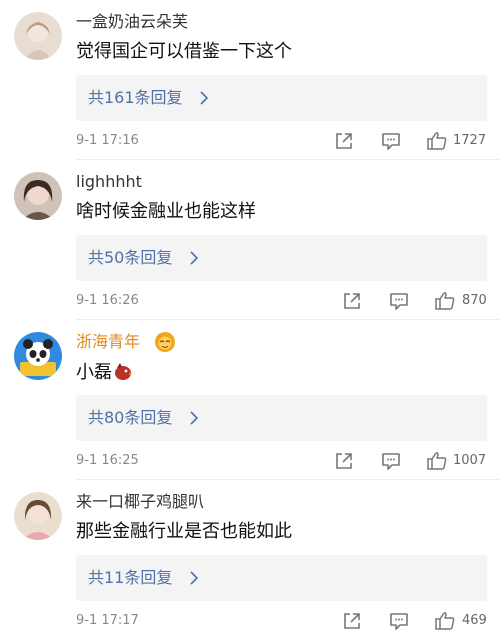  I want to click on comment-text: 觉得国企可以借鉴一下这个, so click(184, 51).